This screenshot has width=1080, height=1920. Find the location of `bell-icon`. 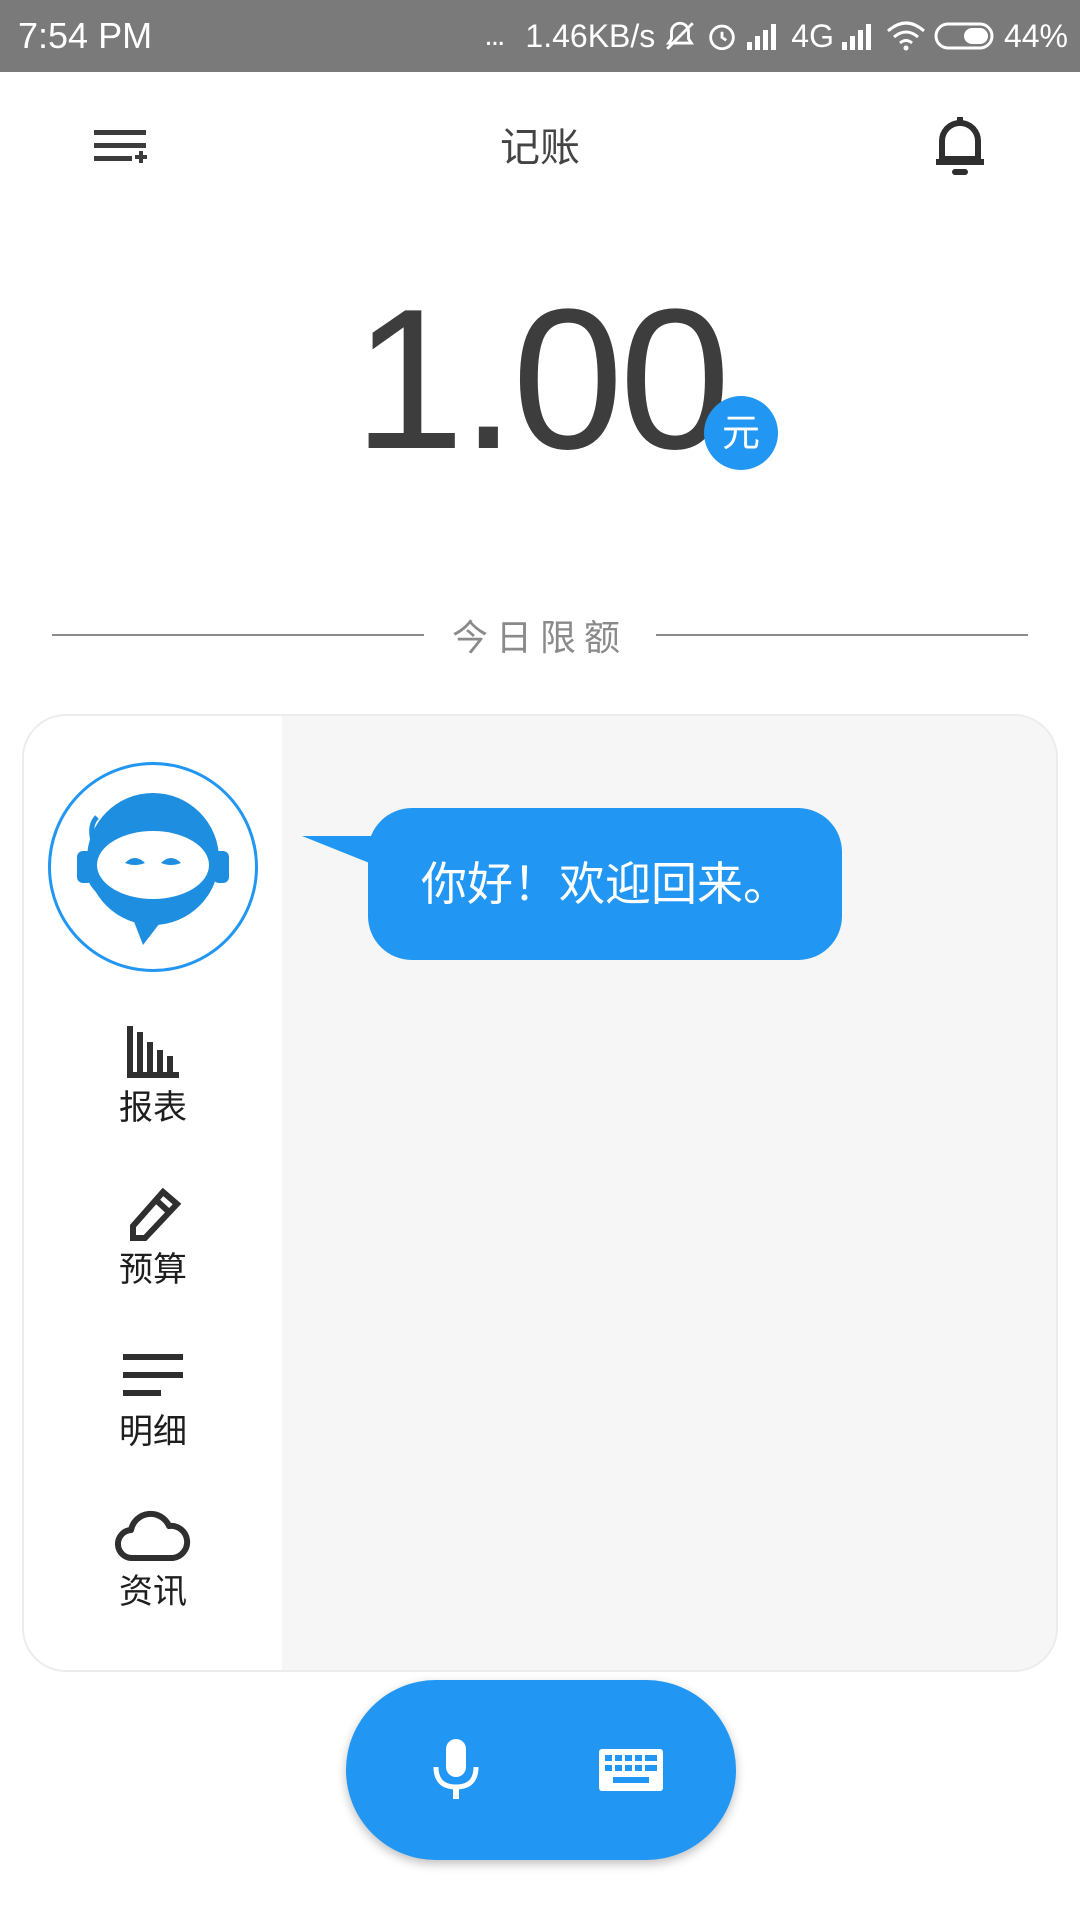

bell-icon is located at coordinates (960, 146).